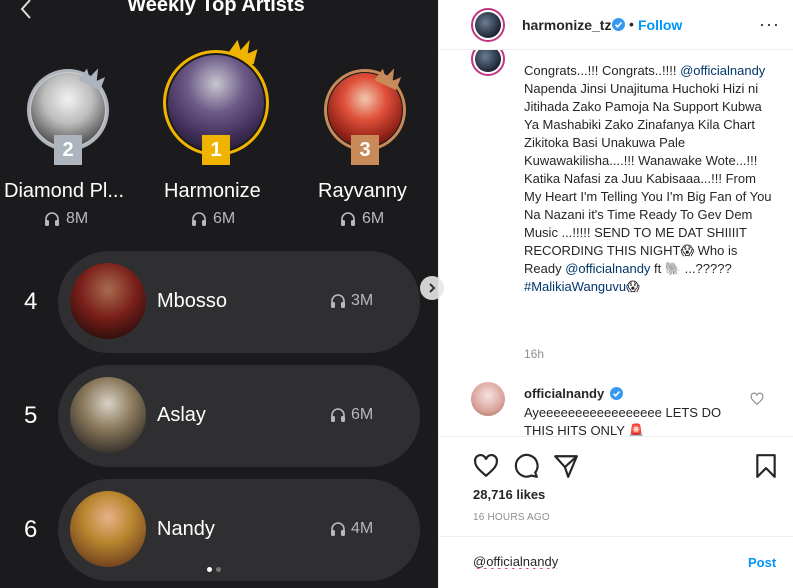 This screenshot has width=793, height=588. I want to click on post-actions: 28,716 likes 16 HOURS AGO, so click(616, 486).